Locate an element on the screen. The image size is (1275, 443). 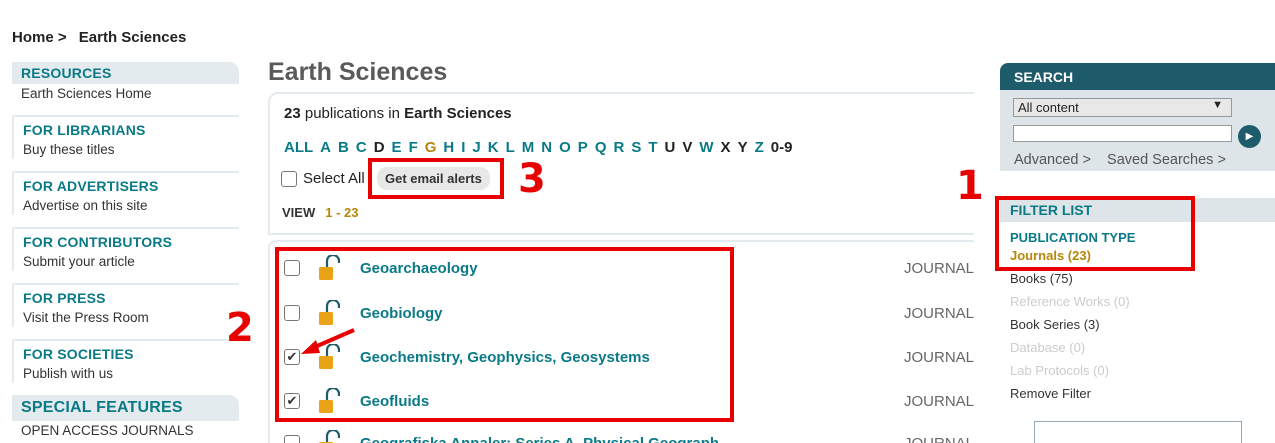
alpha-letter-l: L is located at coordinates (510, 147).